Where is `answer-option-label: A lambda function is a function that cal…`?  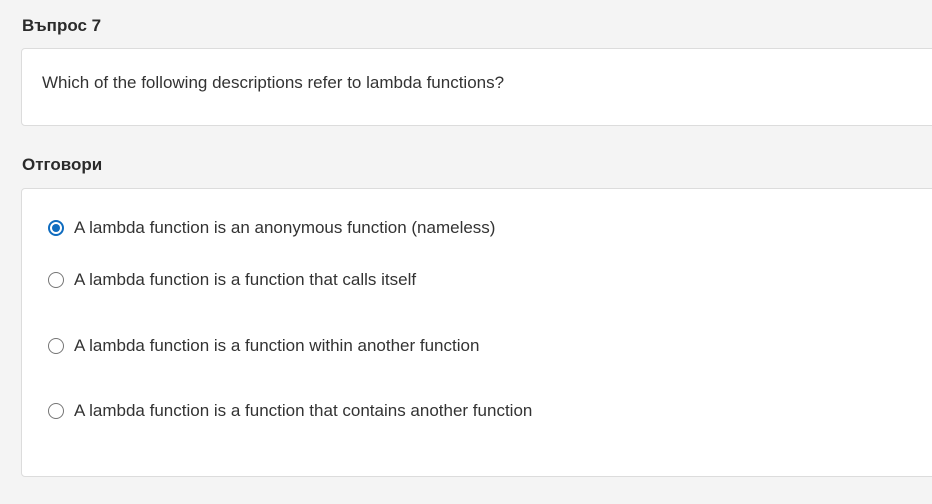 answer-option-label: A lambda function is a function that cal… is located at coordinates (245, 279).